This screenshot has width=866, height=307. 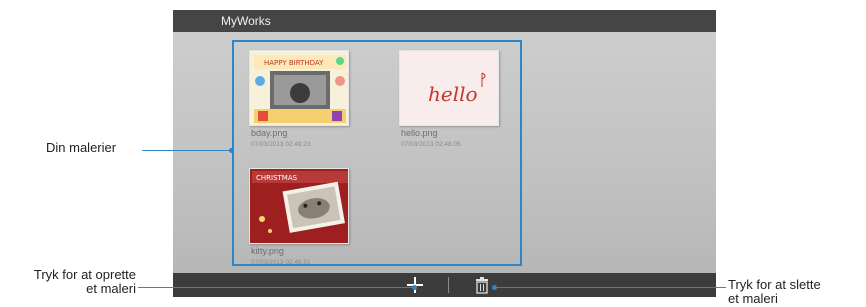 What do you see at coordinates (246, 21) in the screenshot?
I see `app-title: MyWorks` at bounding box center [246, 21].